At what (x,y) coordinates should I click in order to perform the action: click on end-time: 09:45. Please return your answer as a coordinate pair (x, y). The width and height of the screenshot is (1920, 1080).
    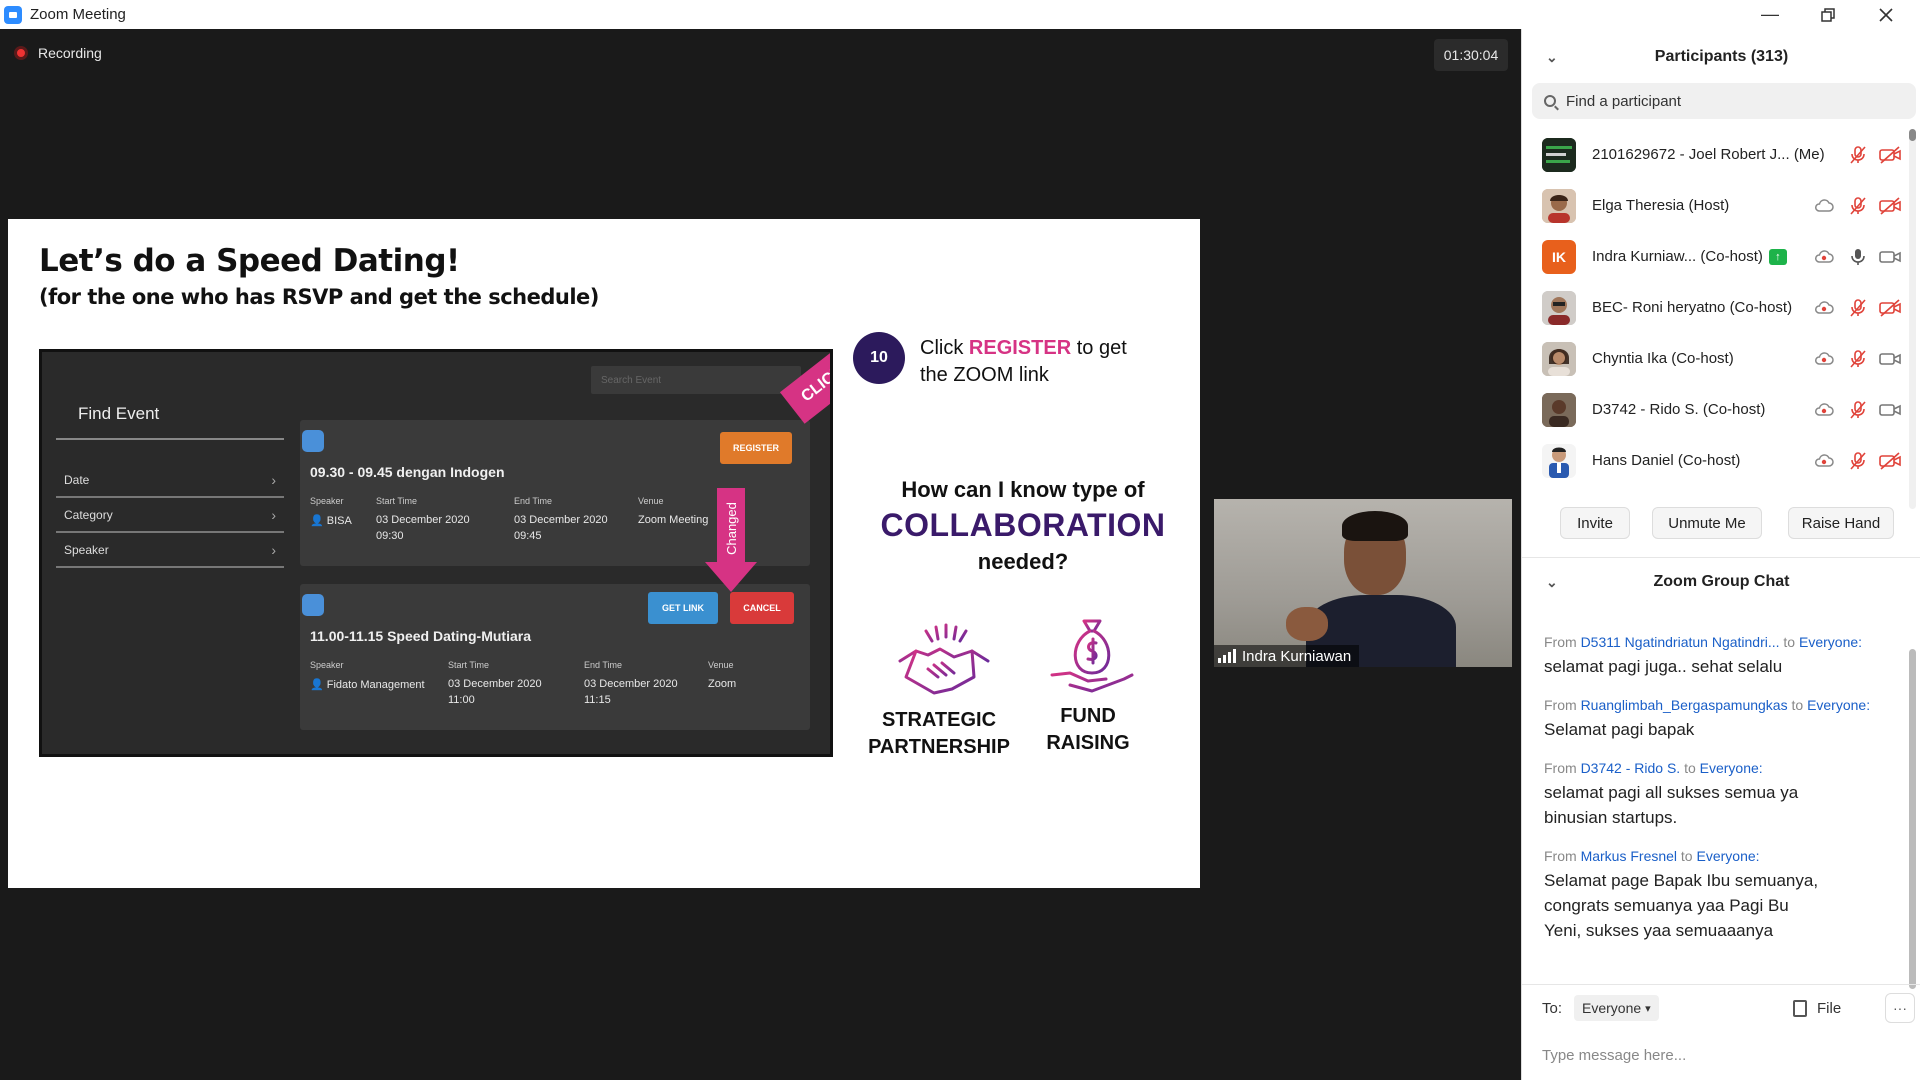
    Looking at the image, I should click on (528, 536).